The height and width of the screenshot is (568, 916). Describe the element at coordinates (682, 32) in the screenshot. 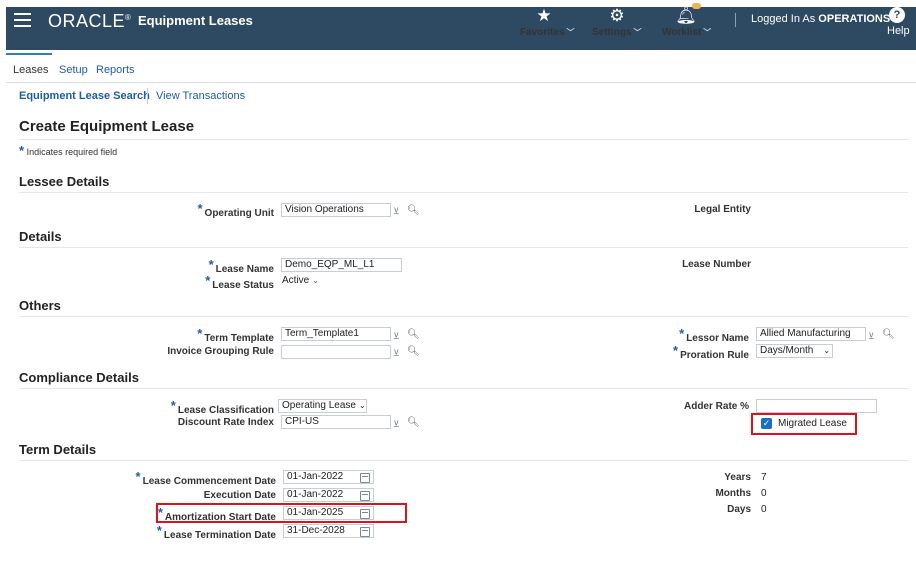

I see `worklist-label: Worklist` at that location.